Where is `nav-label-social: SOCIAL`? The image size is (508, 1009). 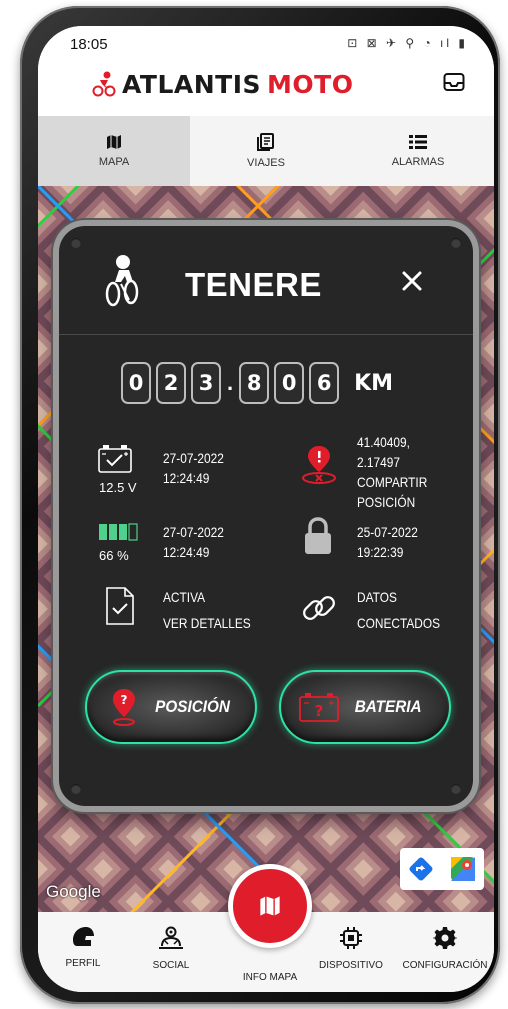
nav-label-social: SOCIAL is located at coordinates (171, 965).